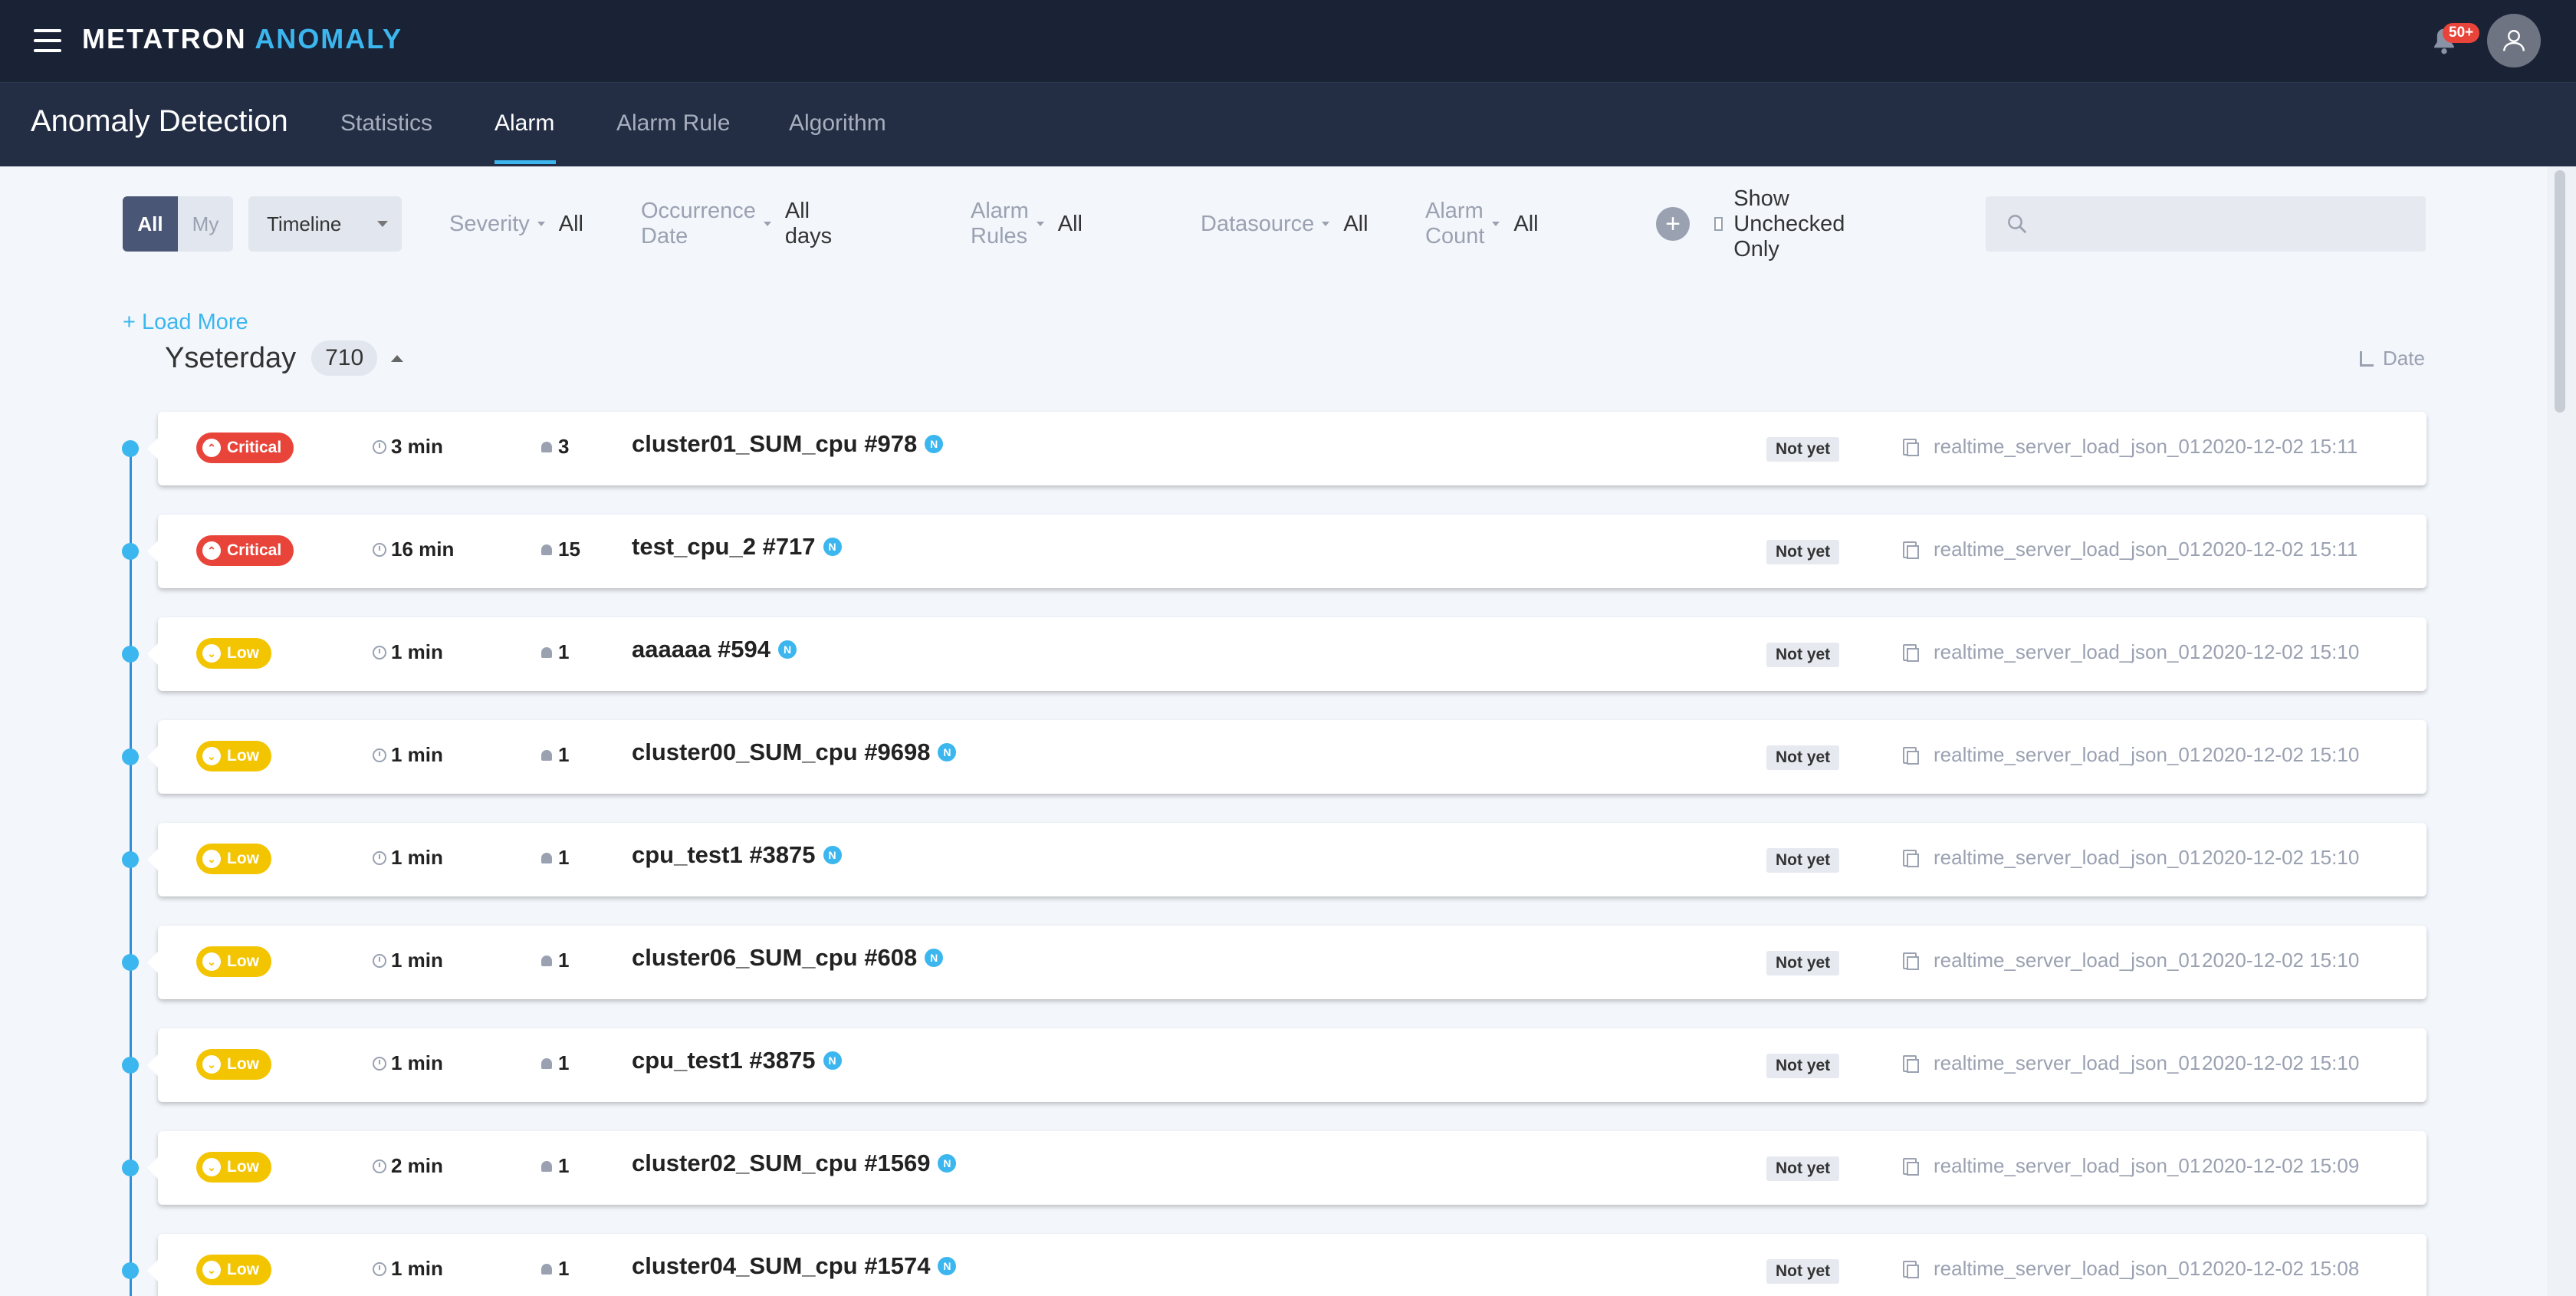  Describe the element at coordinates (2560, 291) in the screenshot. I see `scrollbar-thumb` at that location.